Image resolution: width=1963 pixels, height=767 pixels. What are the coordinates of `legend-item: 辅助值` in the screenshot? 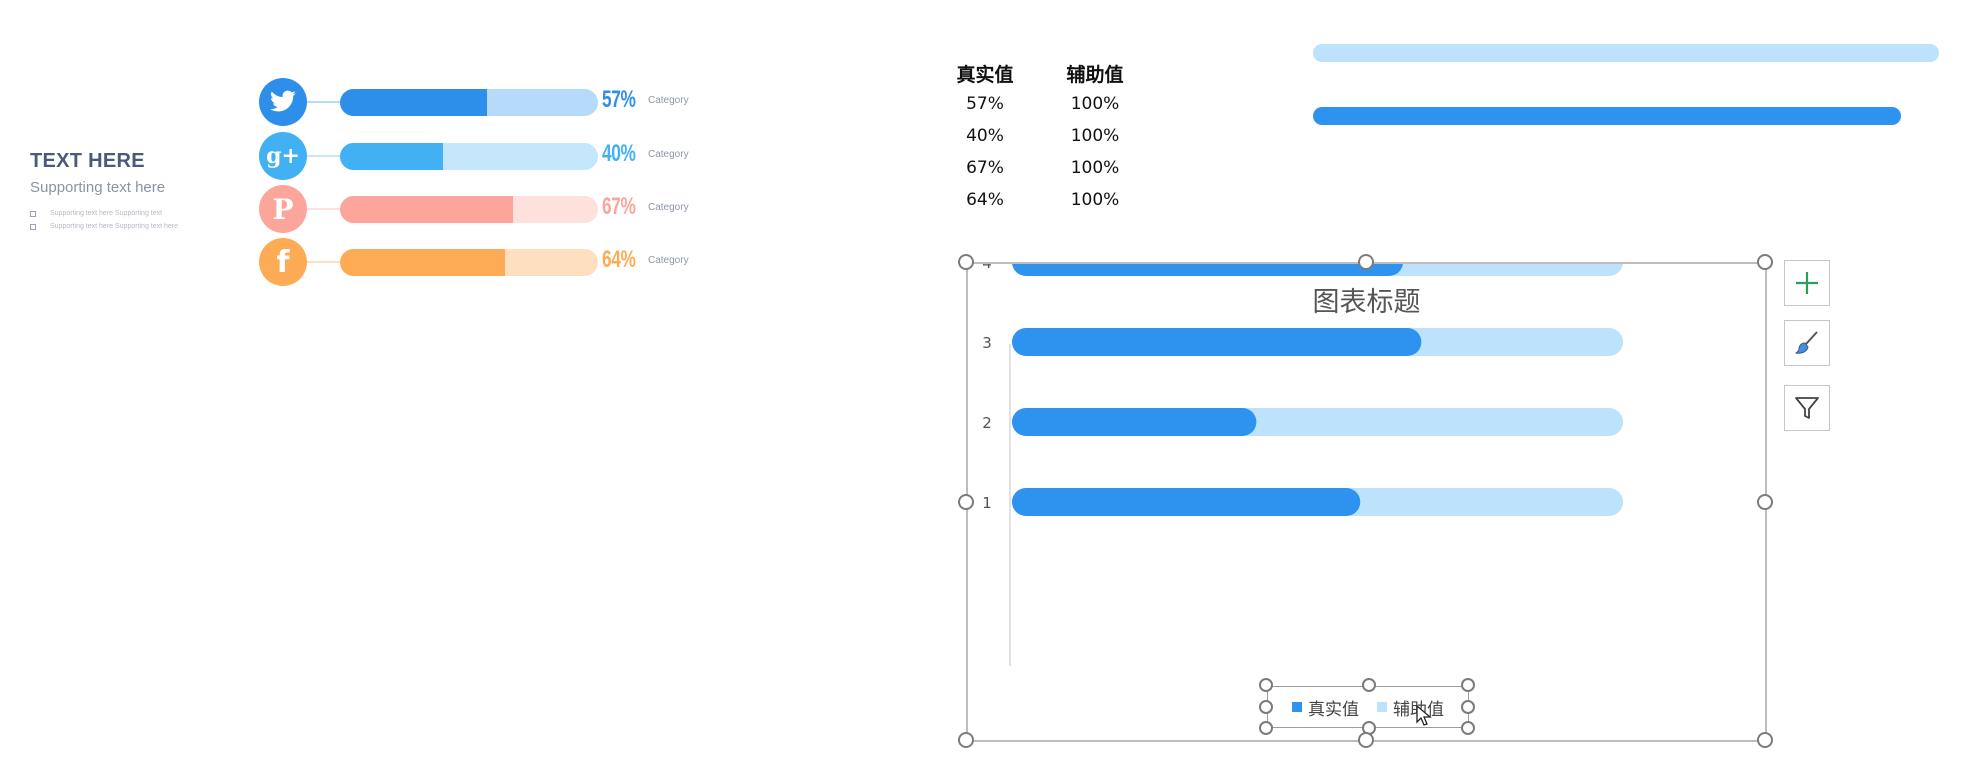 It's located at (1410, 707).